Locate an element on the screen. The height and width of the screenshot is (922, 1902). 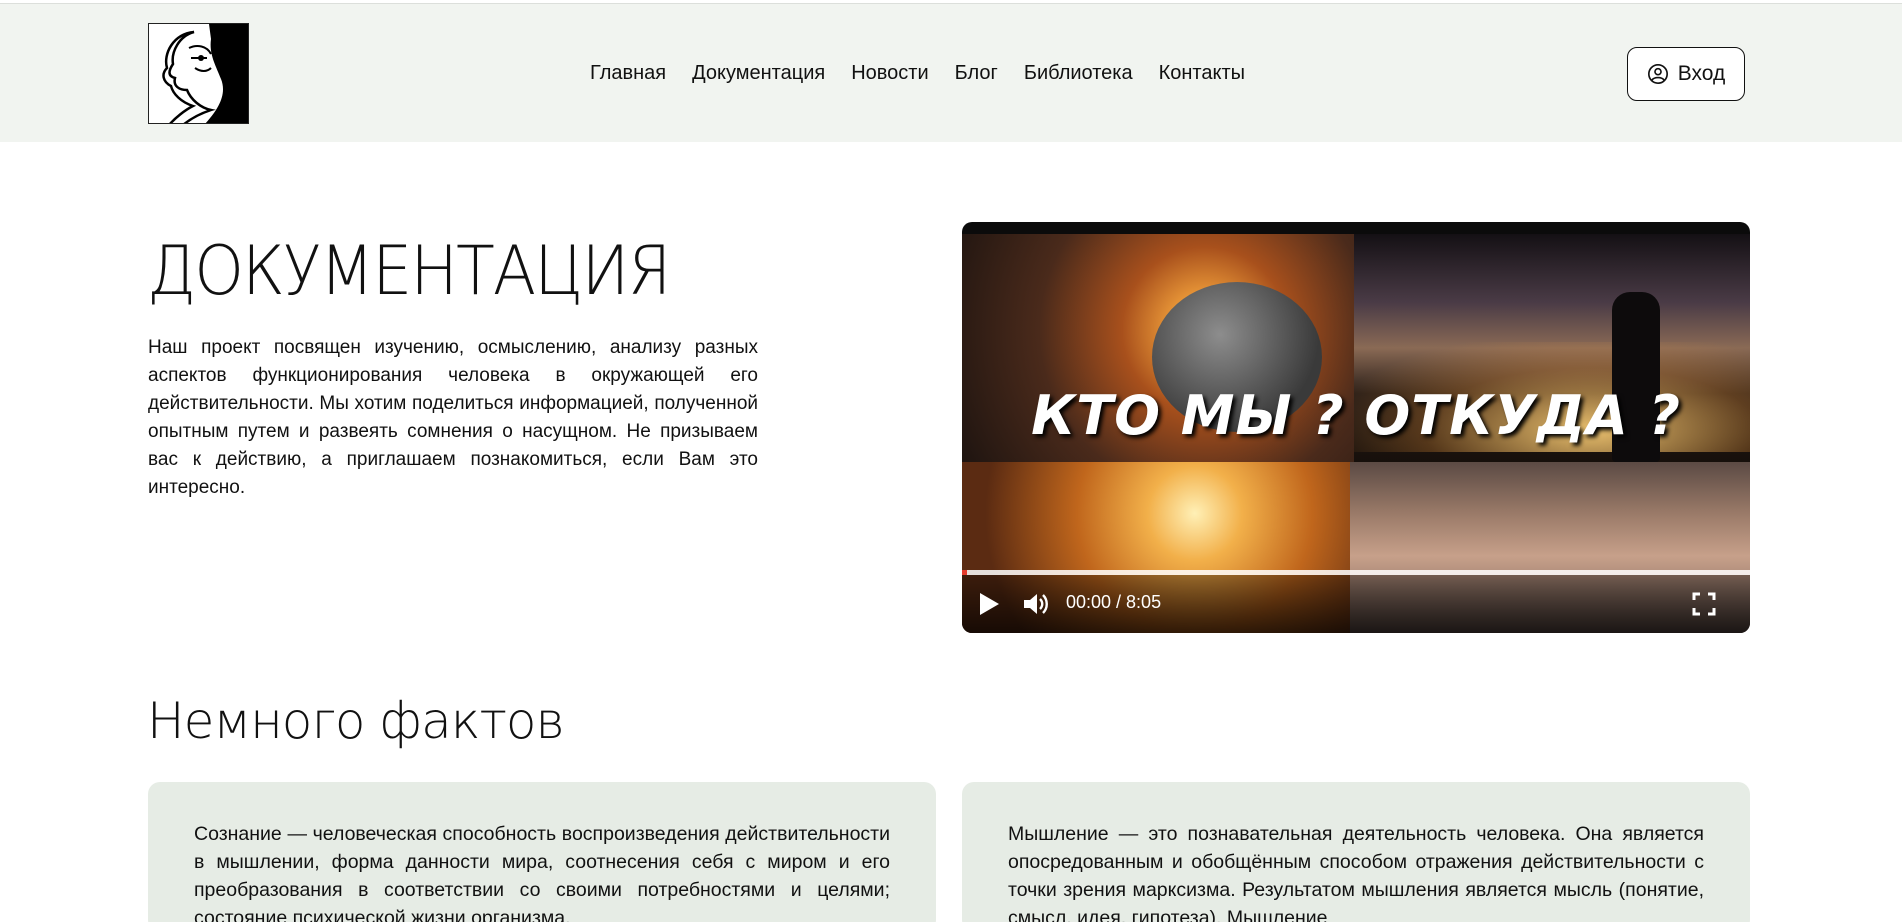
volume-icon is located at coordinates (1036, 604).